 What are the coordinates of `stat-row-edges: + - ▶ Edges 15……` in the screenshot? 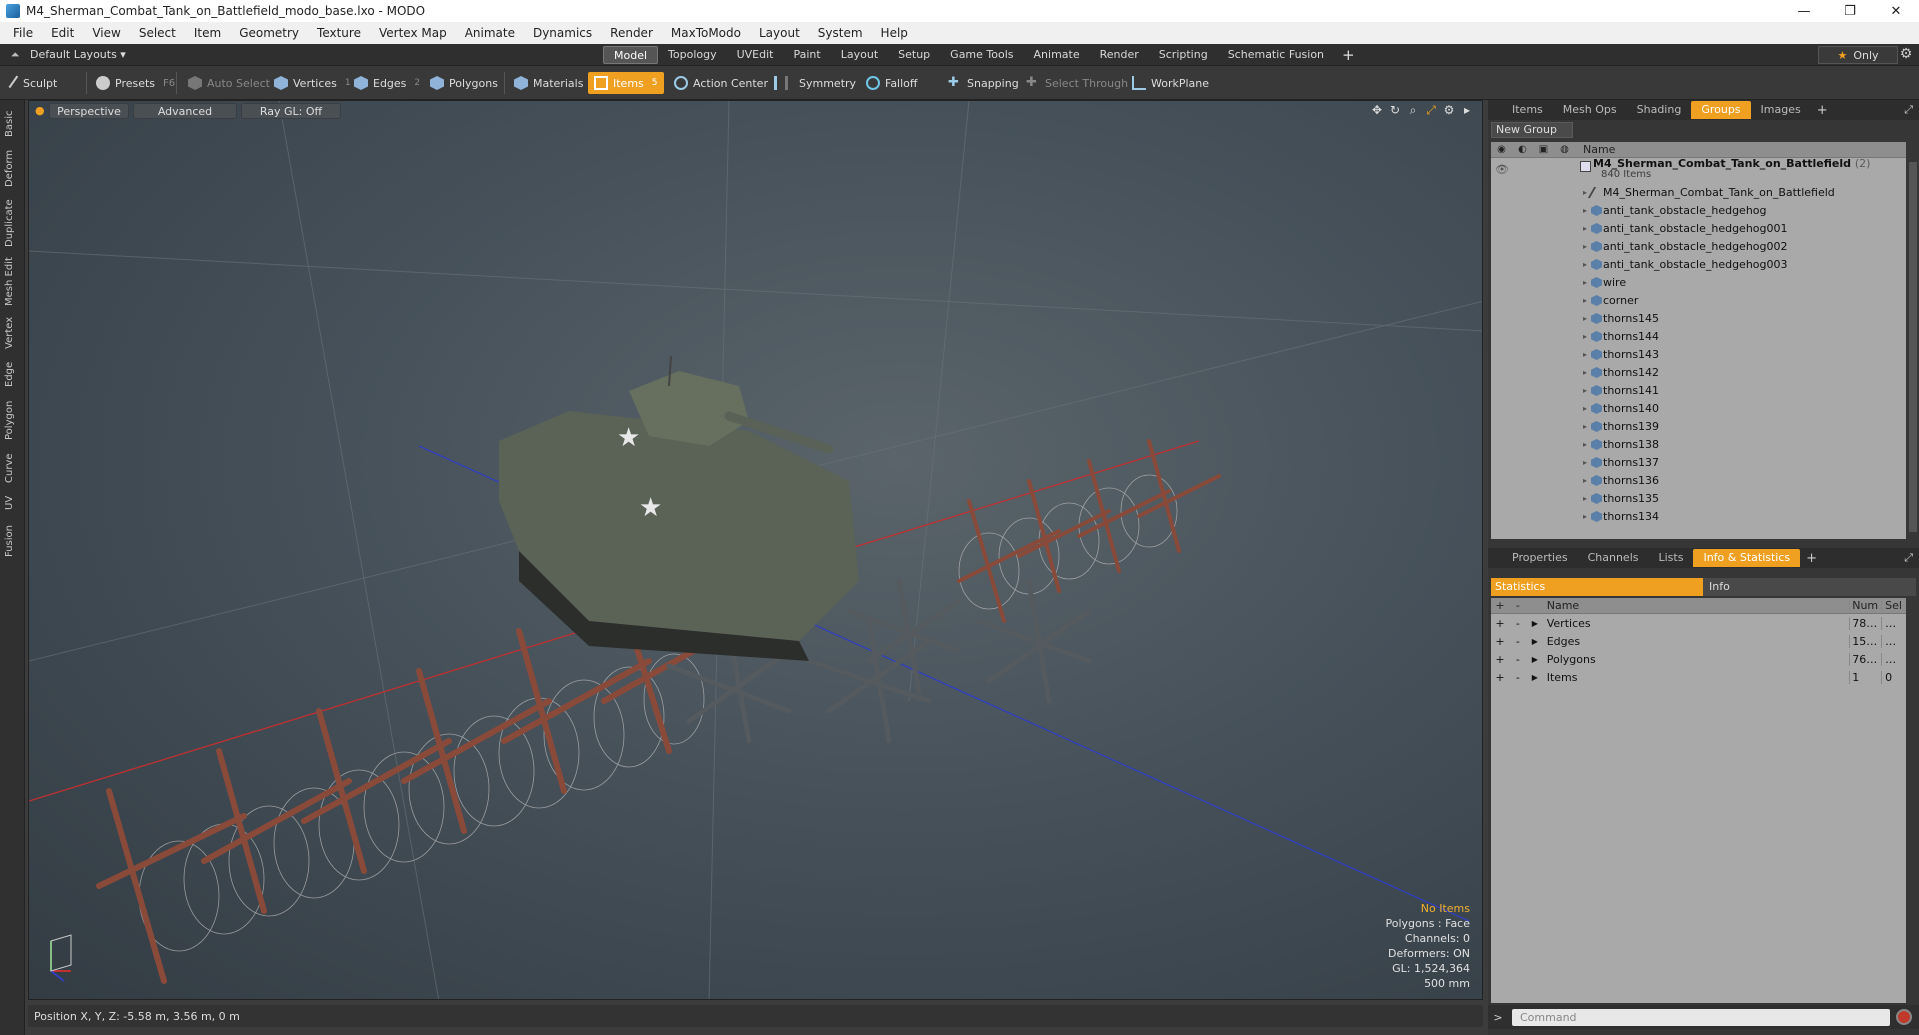 It's located at (1698, 641).